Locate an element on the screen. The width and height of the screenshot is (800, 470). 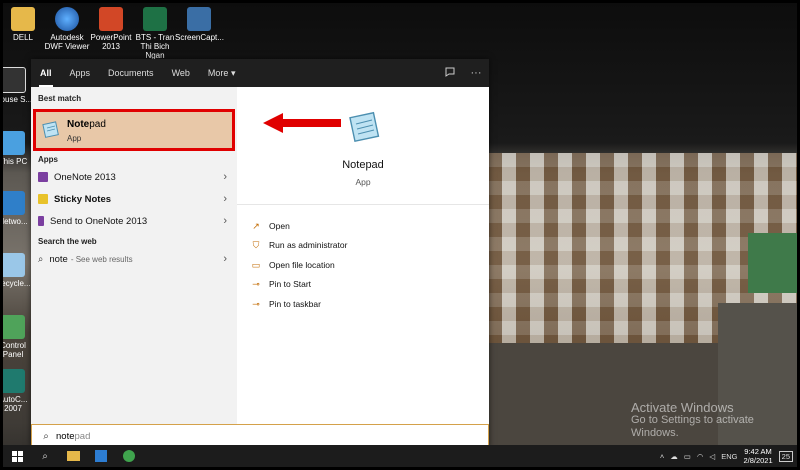
desktop-wallpaper-tile is located at coordinates (772, 263).